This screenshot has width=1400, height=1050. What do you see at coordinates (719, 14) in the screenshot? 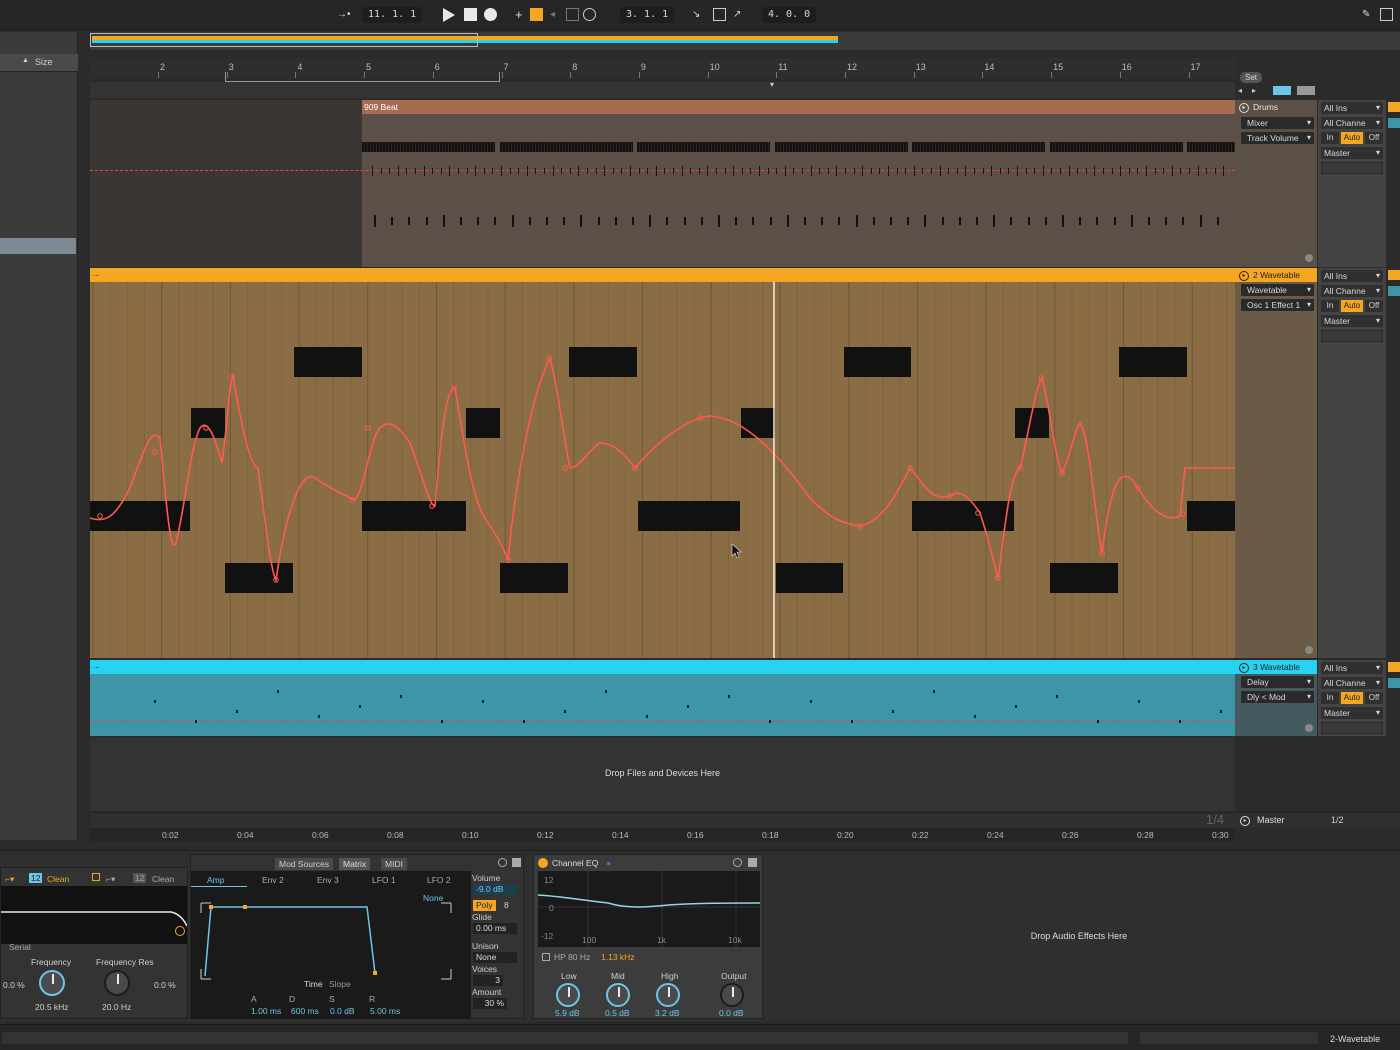
I see `loop-switch-icon` at bounding box center [719, 14].